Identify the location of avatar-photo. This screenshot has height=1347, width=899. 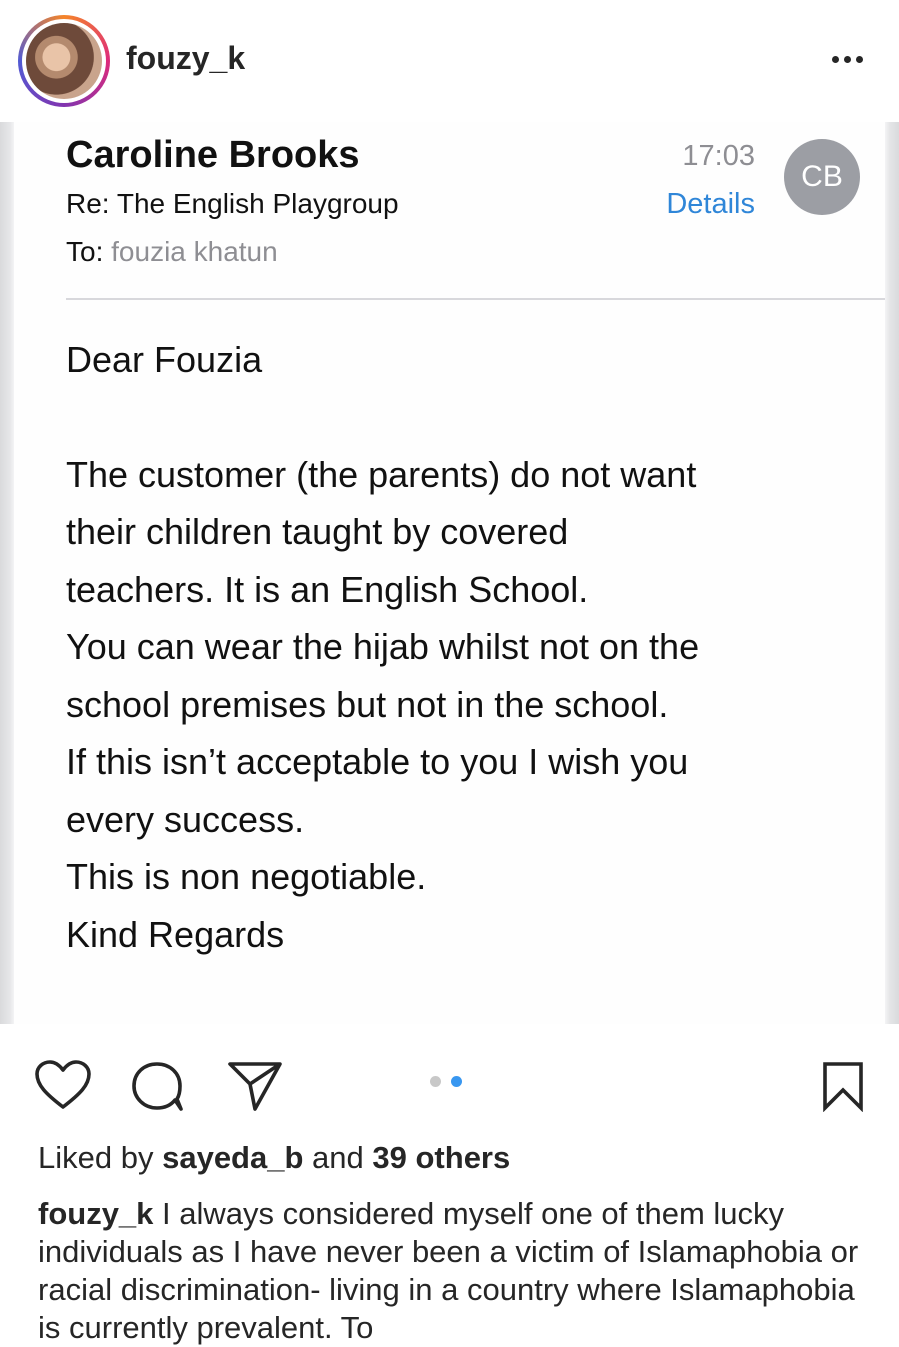
(64, 61).